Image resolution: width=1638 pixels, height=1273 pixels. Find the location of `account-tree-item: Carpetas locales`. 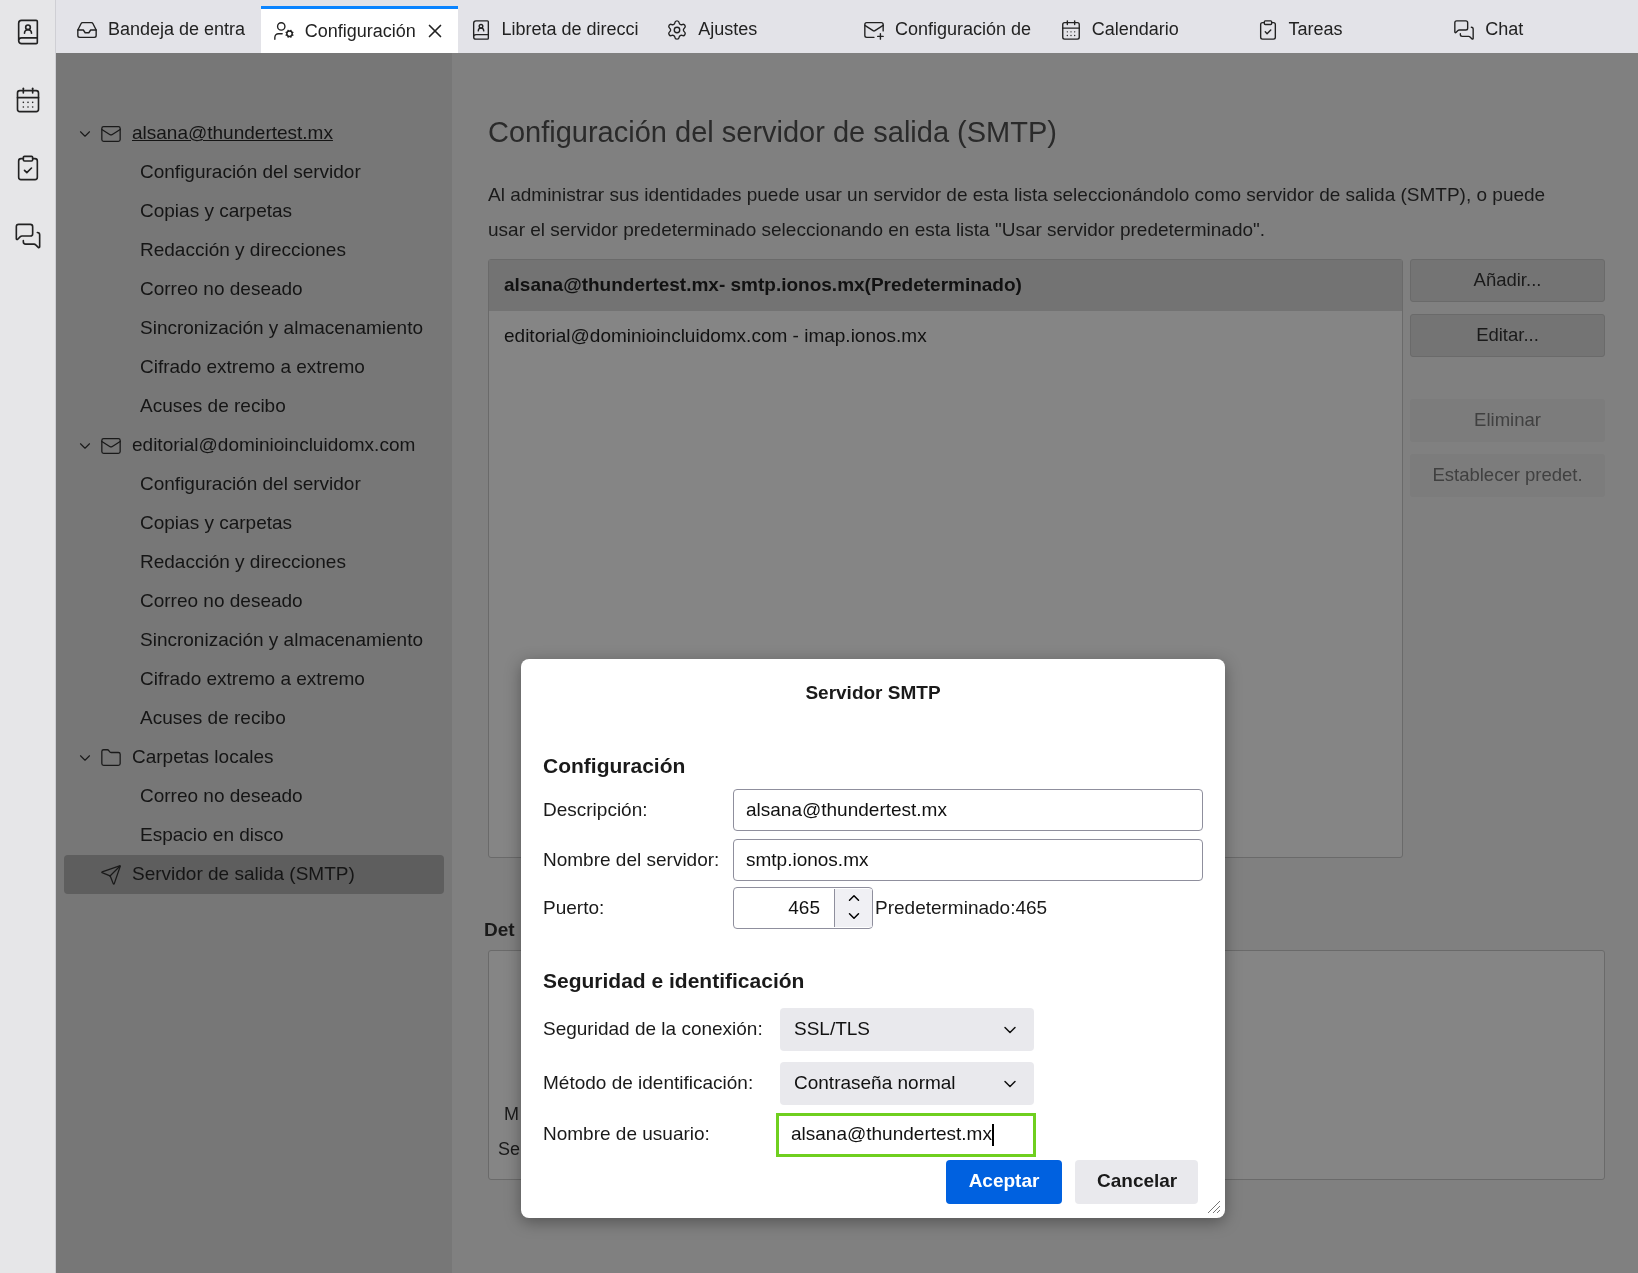

account-tree-item: Carpetas locales is located at coordinates (254, 757).